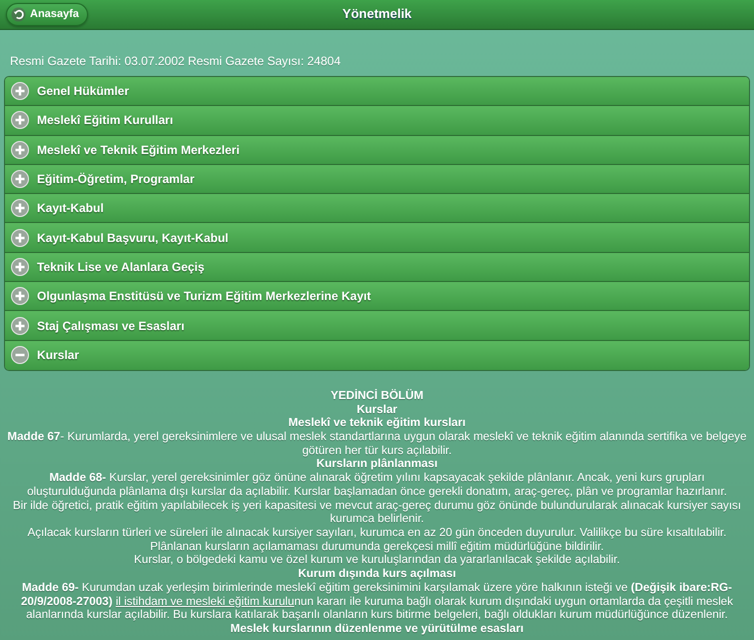 The height and width of the screenshot is (640, 754). Describe the element at coordinates (377, 326) in the screenshot. I see `section-header: Staj Çalışması ve Esasları` at that location.